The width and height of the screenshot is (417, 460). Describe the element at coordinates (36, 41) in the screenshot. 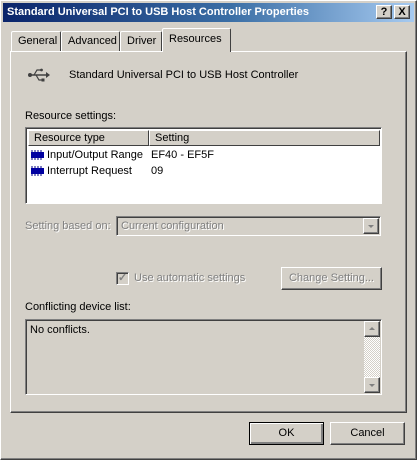

I see `tab-general: General` at that location.